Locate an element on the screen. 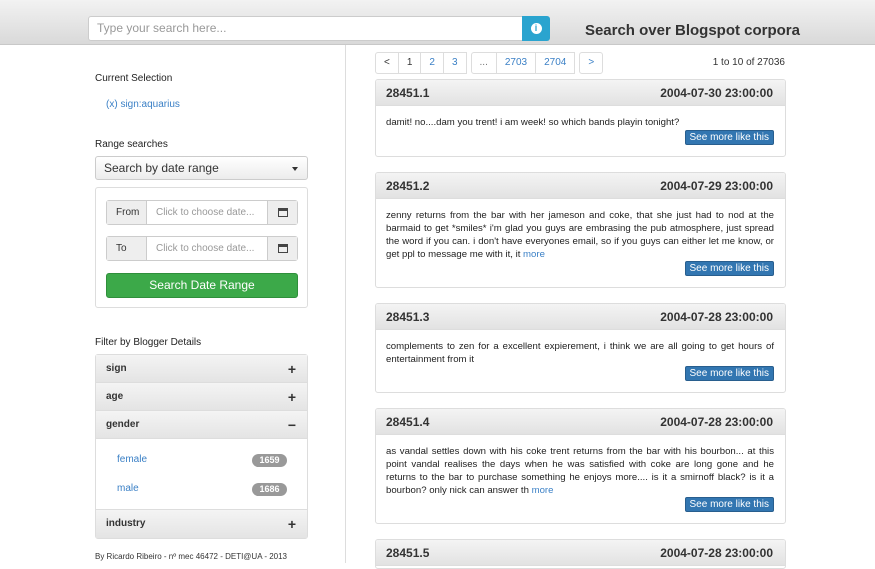  page-2703: 2703 is located at coordinates (516, 63).